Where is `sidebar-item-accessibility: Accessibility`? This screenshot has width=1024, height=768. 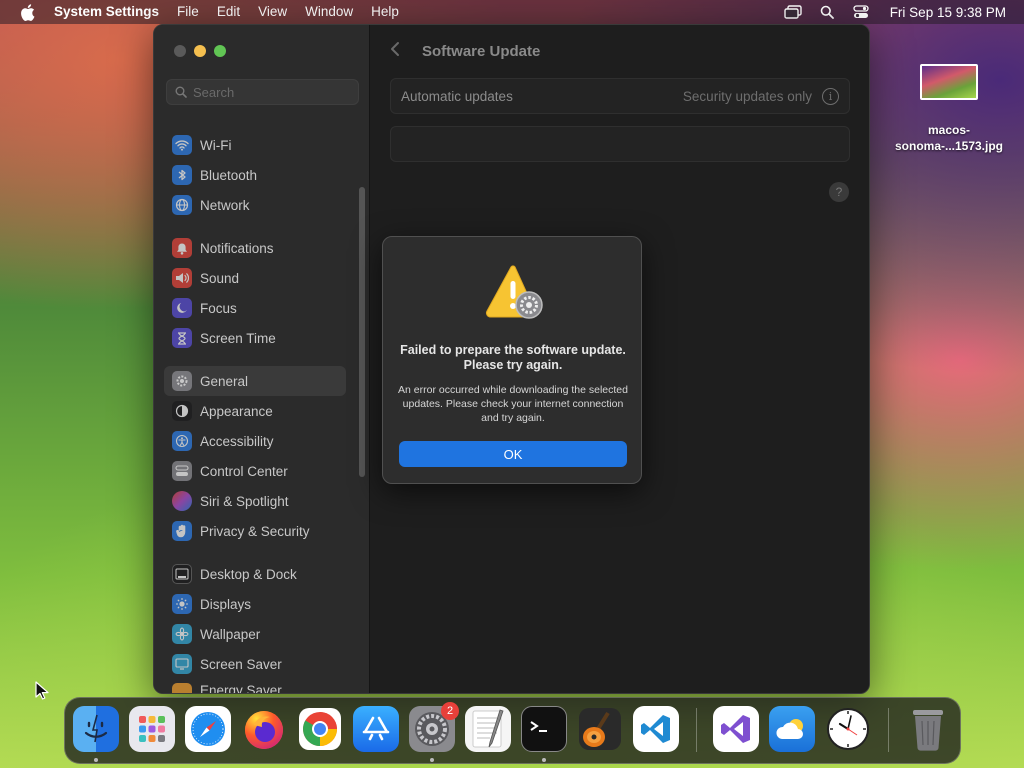
sidebar-item-accessibility: Accessibility is located at coordinates (255, 441).